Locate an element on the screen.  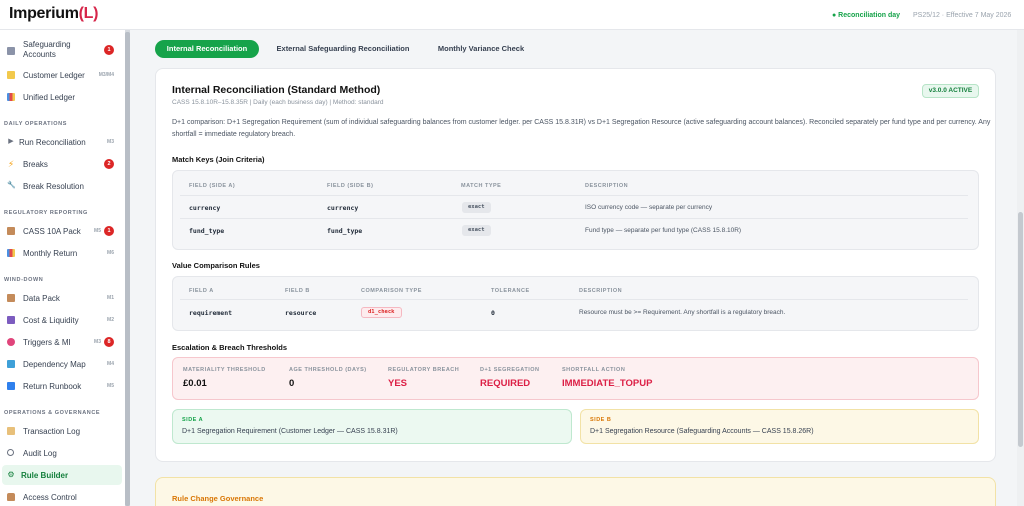
sidebar-item-triggers-mi: Triggers & MI M3 8 is located at coordinates (62, 342).